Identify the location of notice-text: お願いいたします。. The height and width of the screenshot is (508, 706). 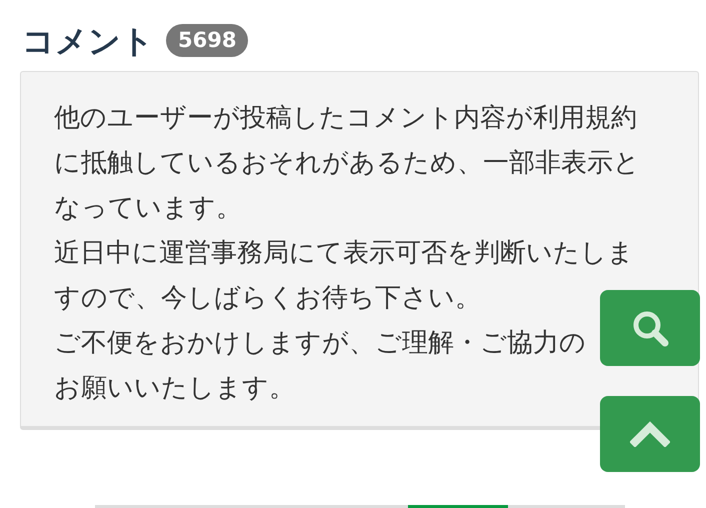
(175, 388).